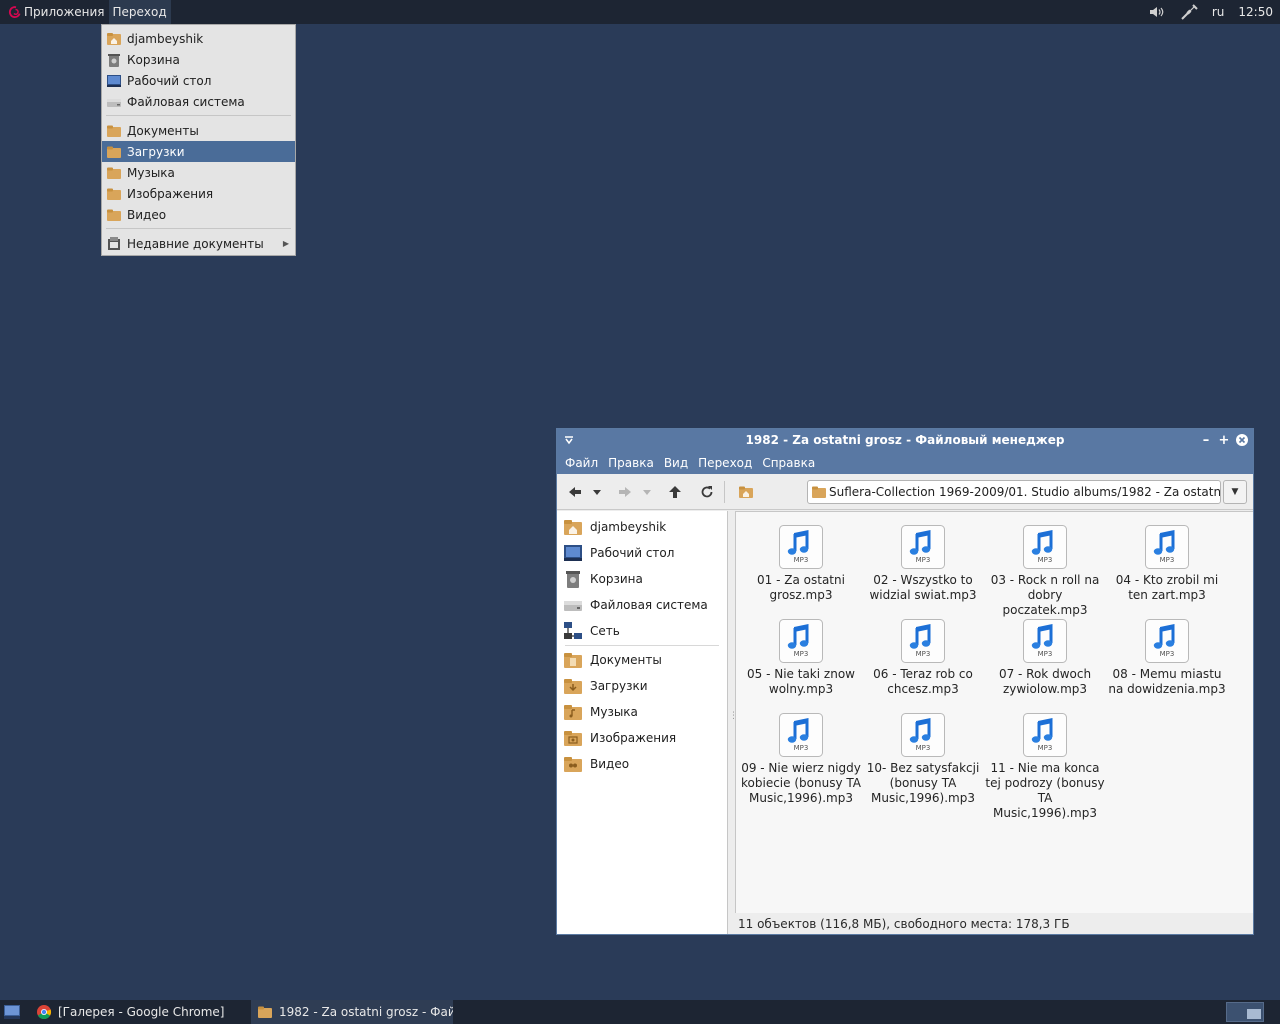 This screenshot has width=1280, height=1024. I want to click on menu-view: Вид, so click(676, 463).